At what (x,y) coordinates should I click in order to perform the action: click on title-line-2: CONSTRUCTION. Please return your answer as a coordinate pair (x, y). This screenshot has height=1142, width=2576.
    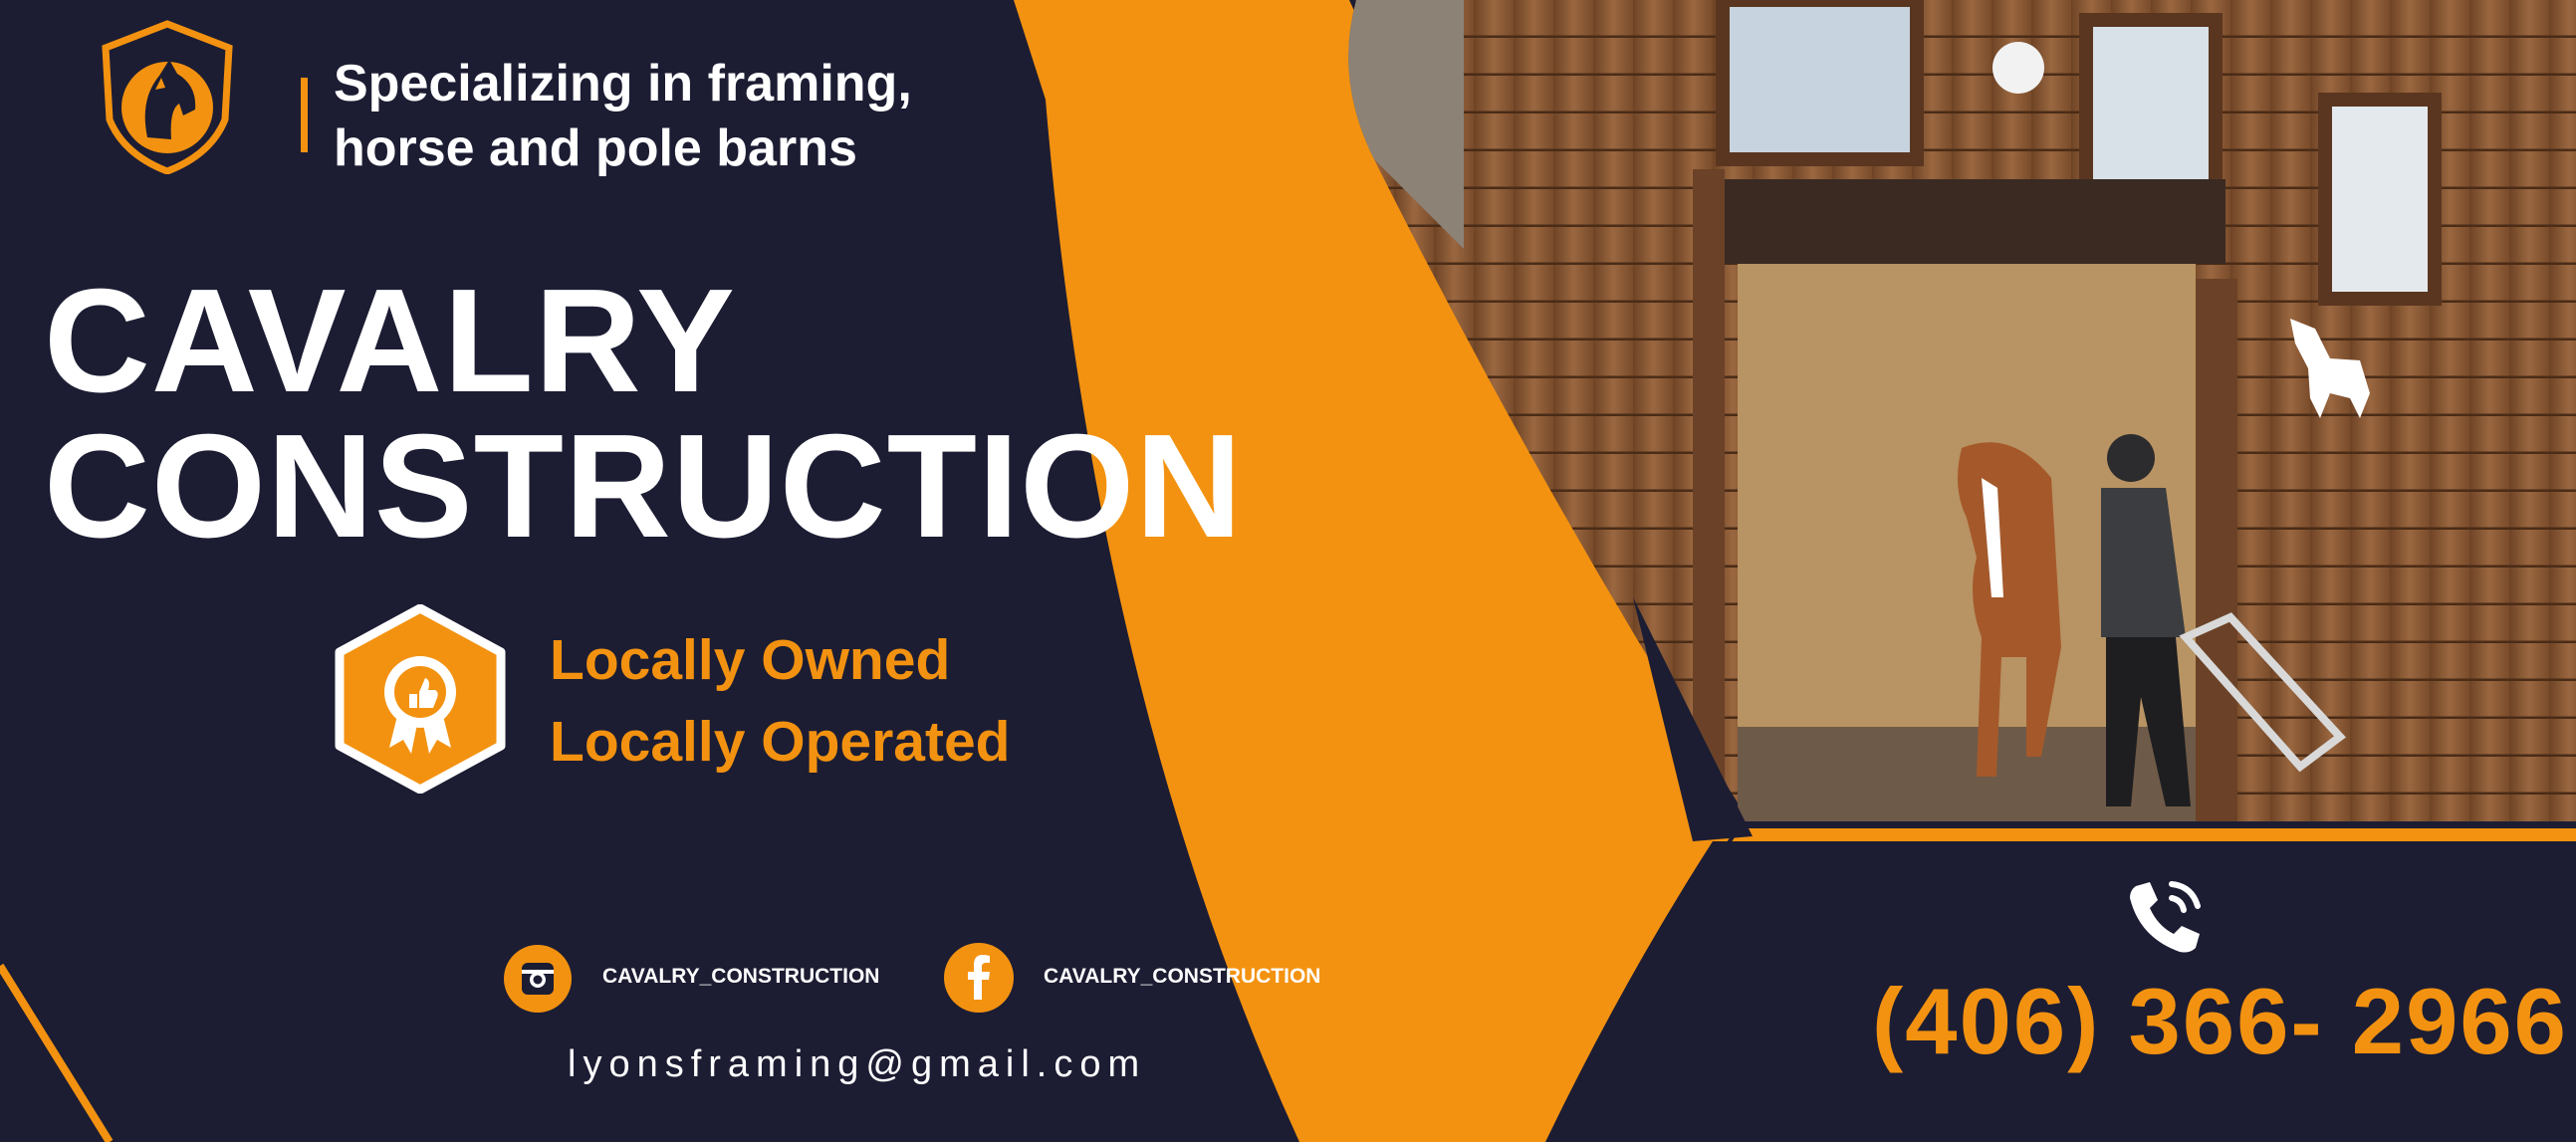
    Looking at the image, I should click on (644, 486).